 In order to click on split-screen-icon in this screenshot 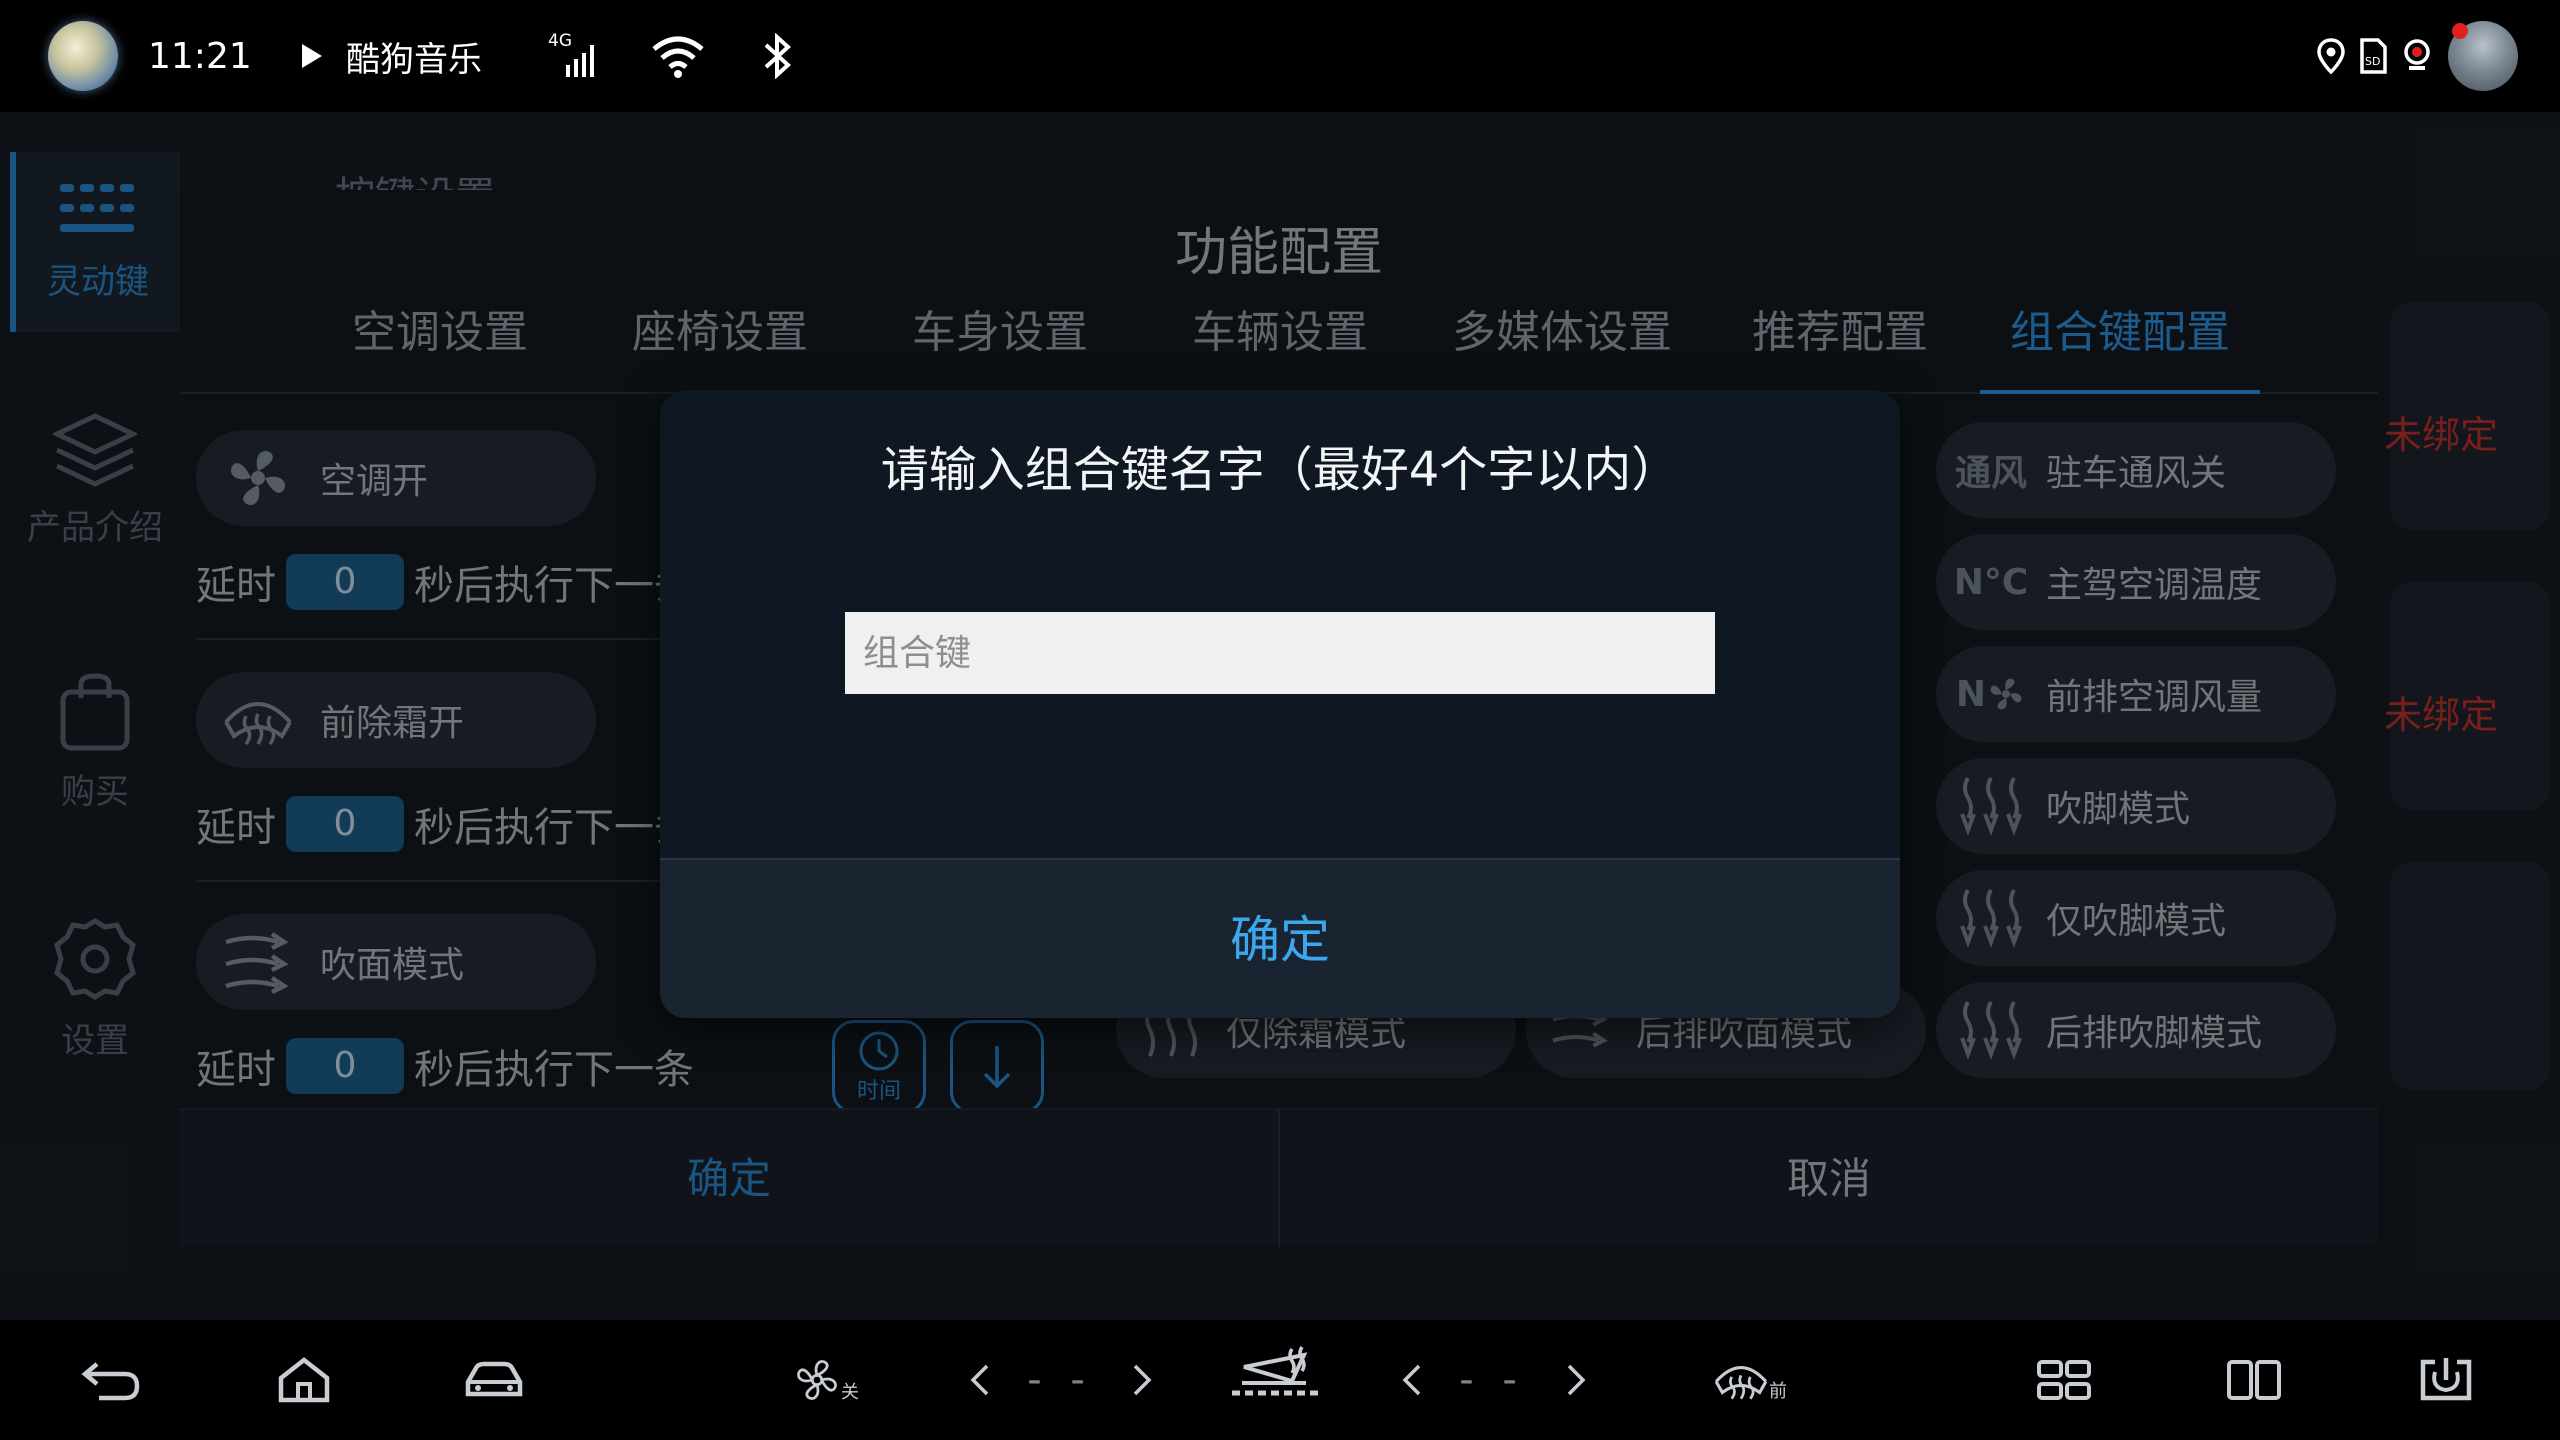, I will do `click(2254, 1380)`.